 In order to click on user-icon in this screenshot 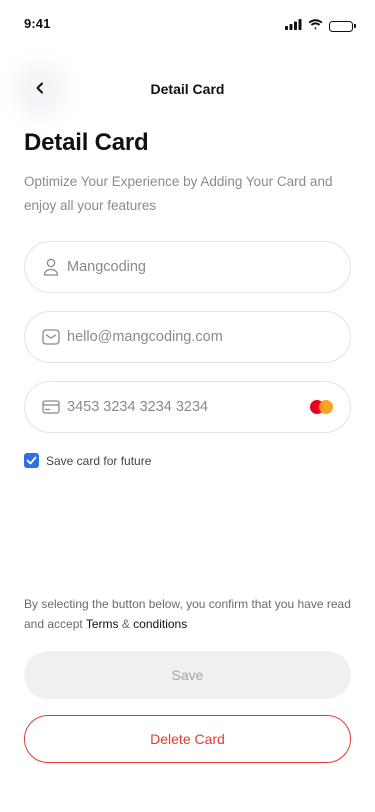, I will do `click(51, 267)`.